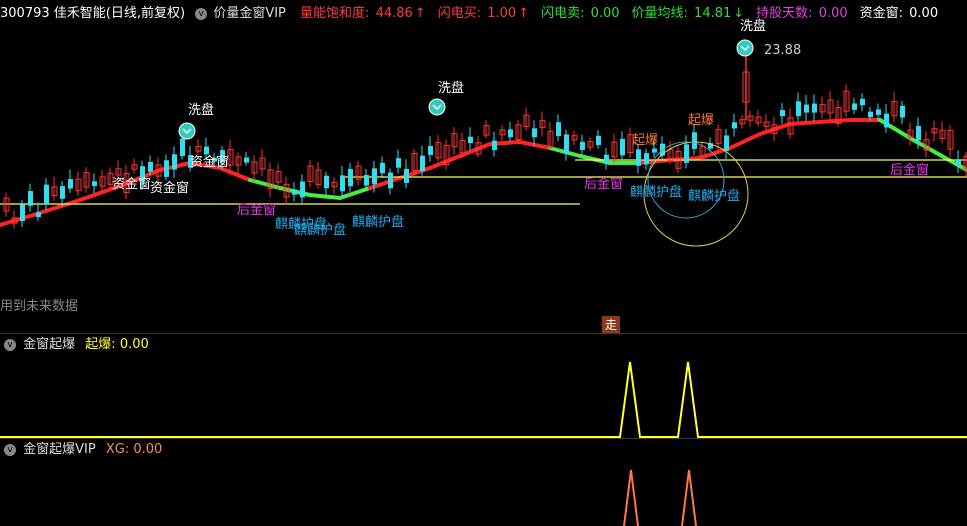 The image size is (967, 526). What do you see at coordinates (451, 88) in the screenshot?
I see `xipan-label-2: 洗盘` at bounding box center [451, 88].